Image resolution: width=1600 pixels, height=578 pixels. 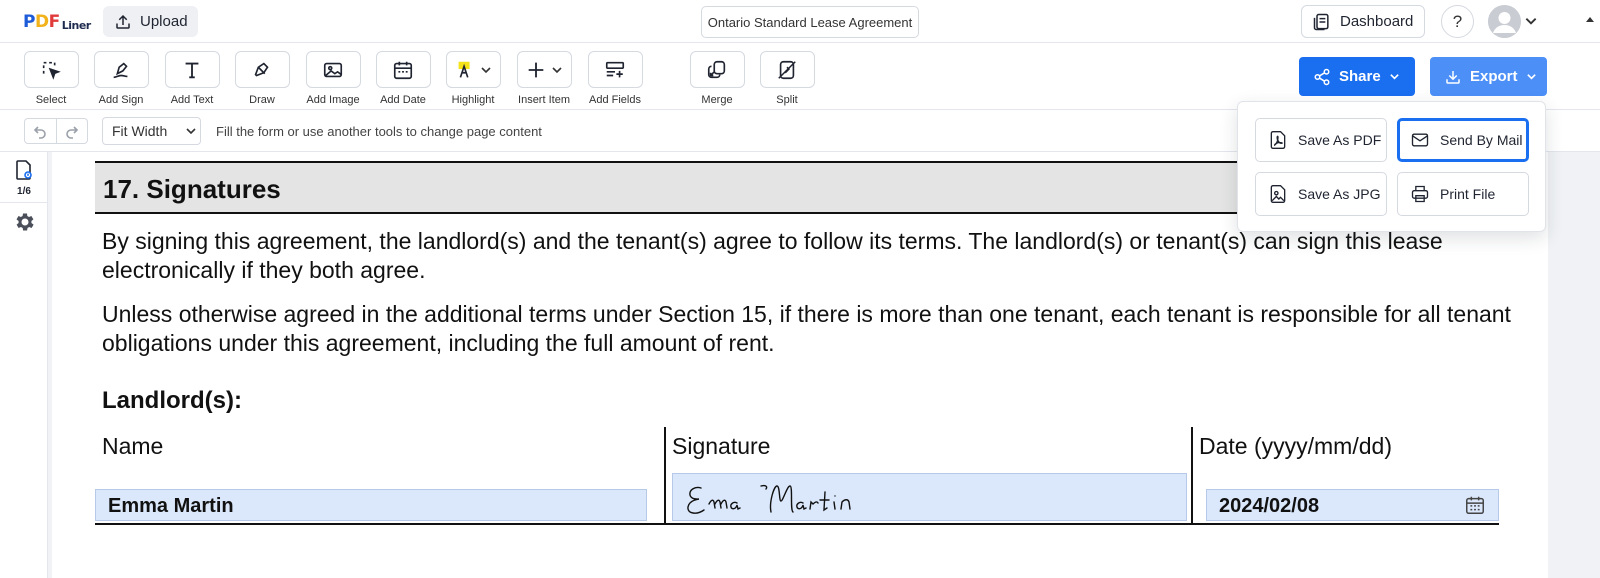 What do you see at coordinates (473, 78) in the screenshot?
I see `tool-highlight: Highlight` at bounding box center [473, 78].